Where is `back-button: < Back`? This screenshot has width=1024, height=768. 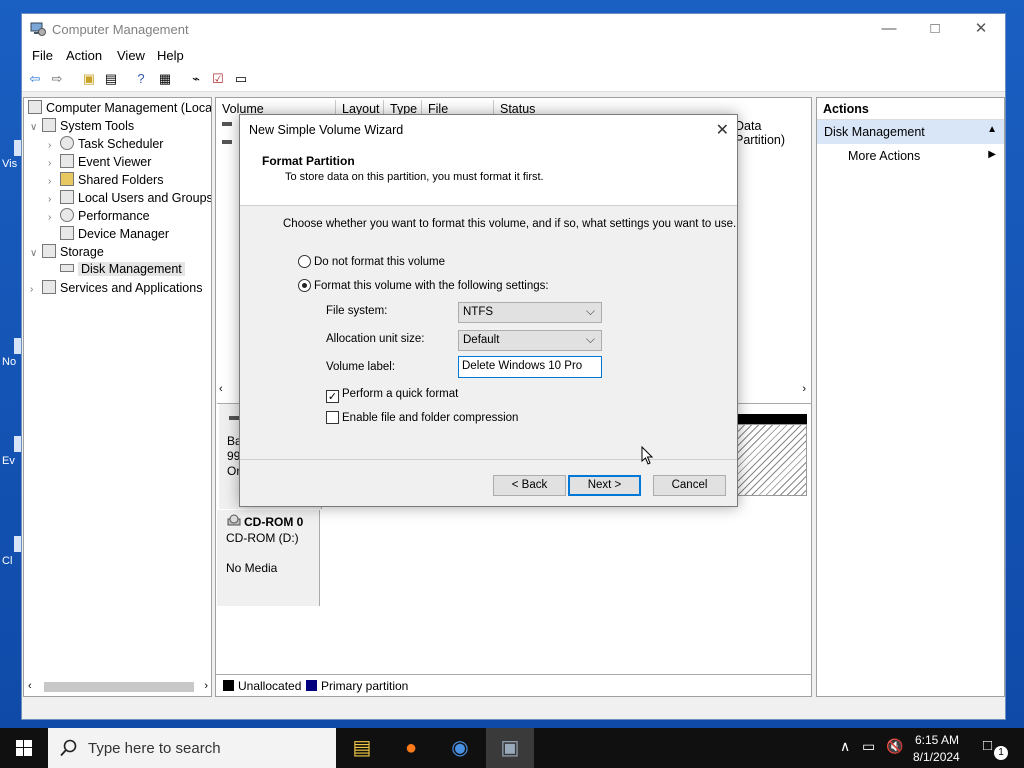 back-button: < Back is located at coordinates (529, 485).